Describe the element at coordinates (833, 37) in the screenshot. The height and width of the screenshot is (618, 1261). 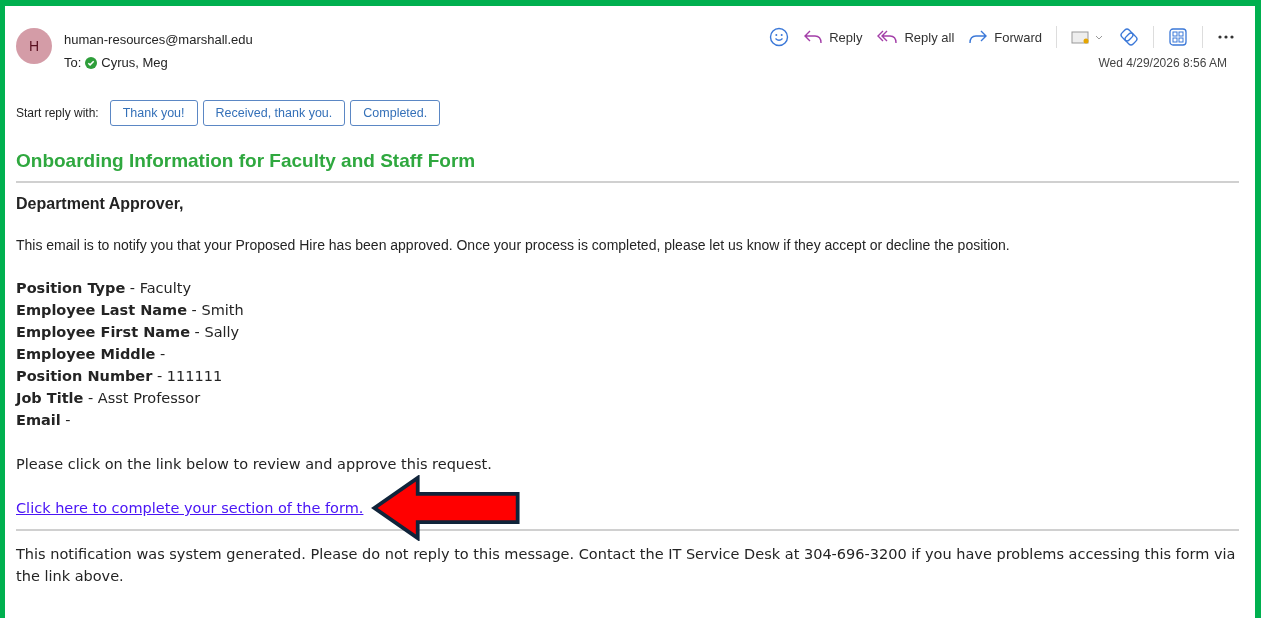
I see `reply-button: Reply` at that location.